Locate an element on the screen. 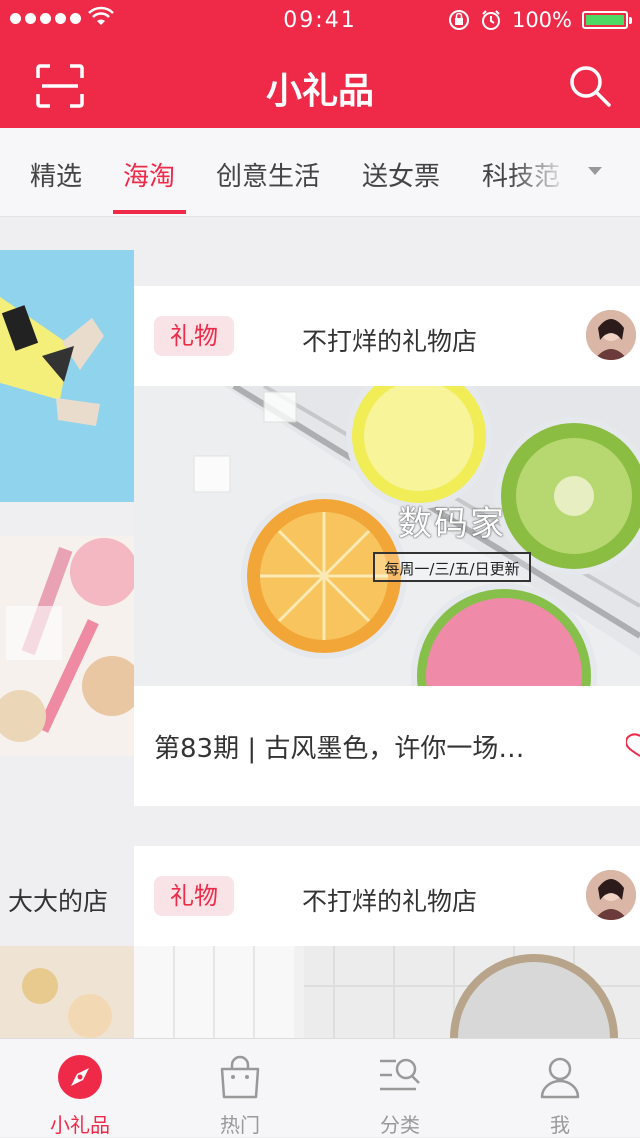  gift-card: 礼物 不打烊的礼物店 is located at coordinates (387, 942).